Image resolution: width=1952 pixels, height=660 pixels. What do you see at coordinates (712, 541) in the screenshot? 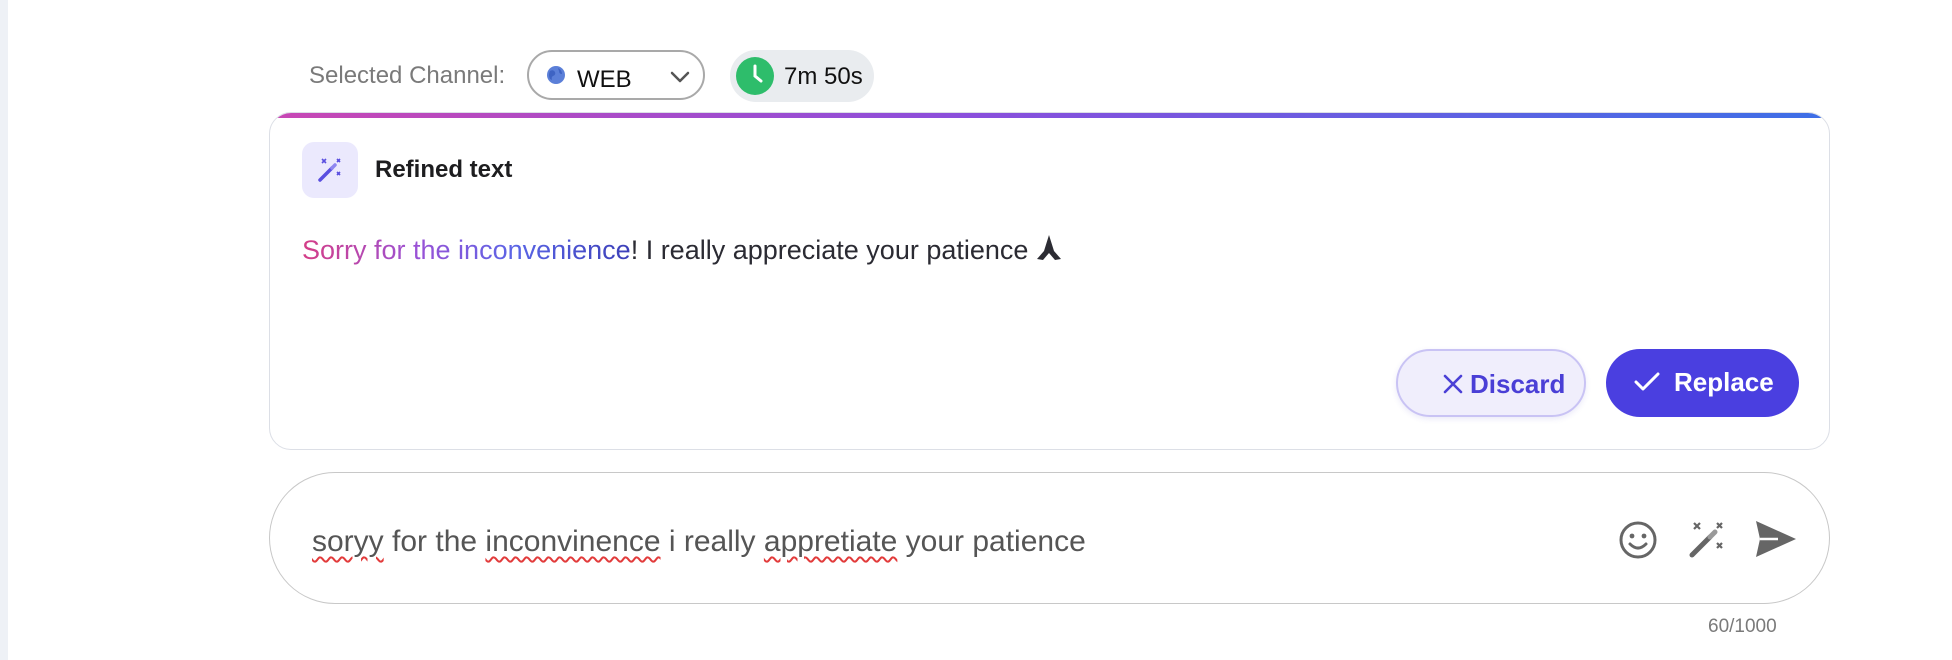
I see `message-text: i really` at bounding box center [712, 541].